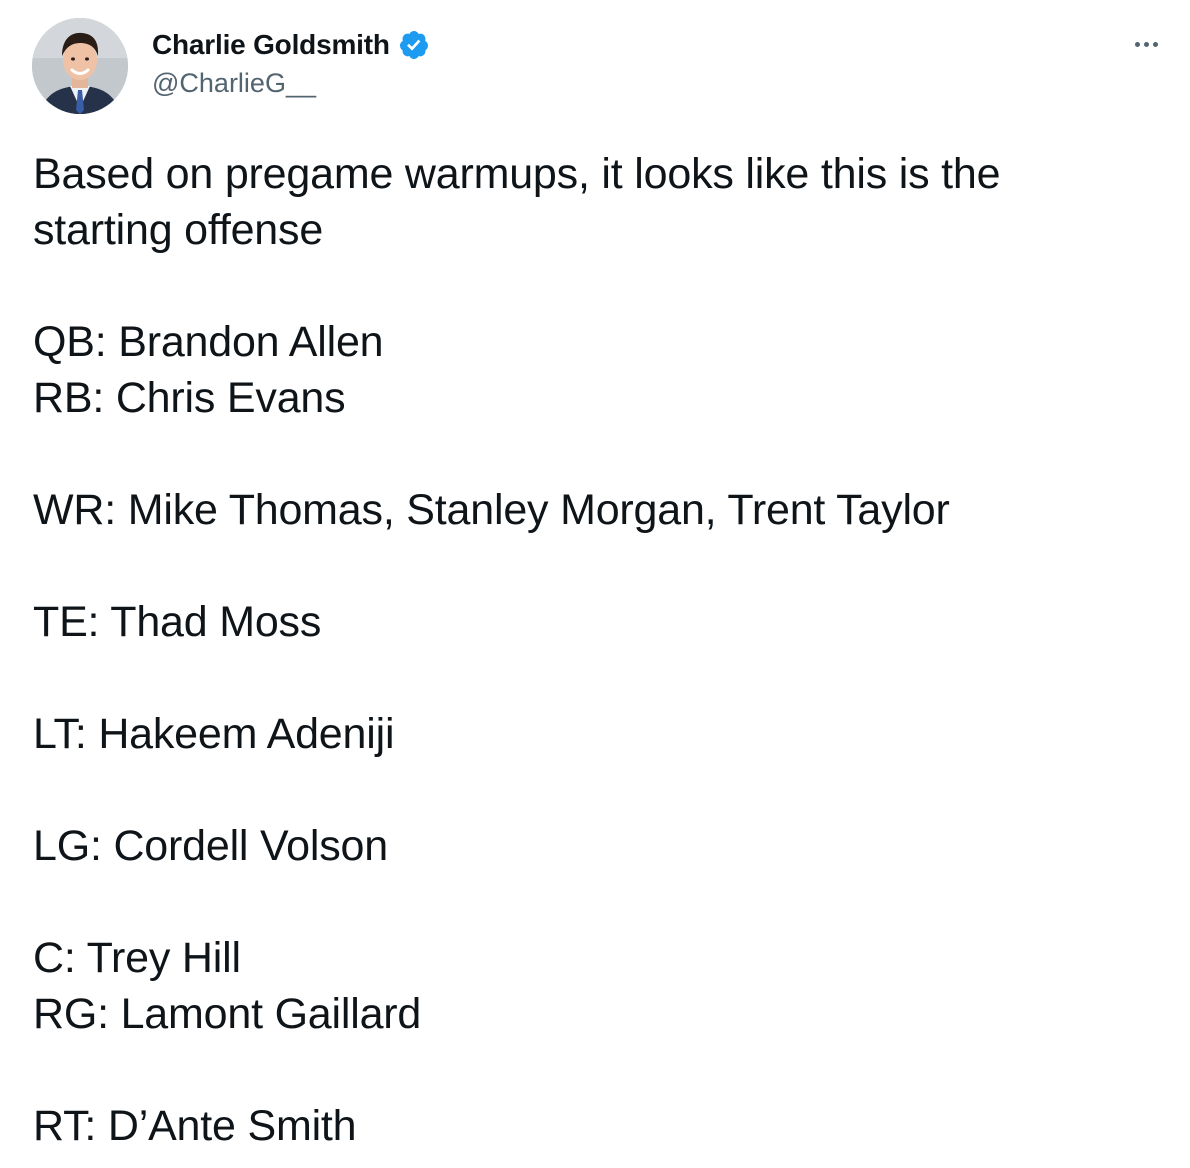 This screenshot has height=1168, width=1190. I want to click on tweet-line: starting offense, so click(178, 230).